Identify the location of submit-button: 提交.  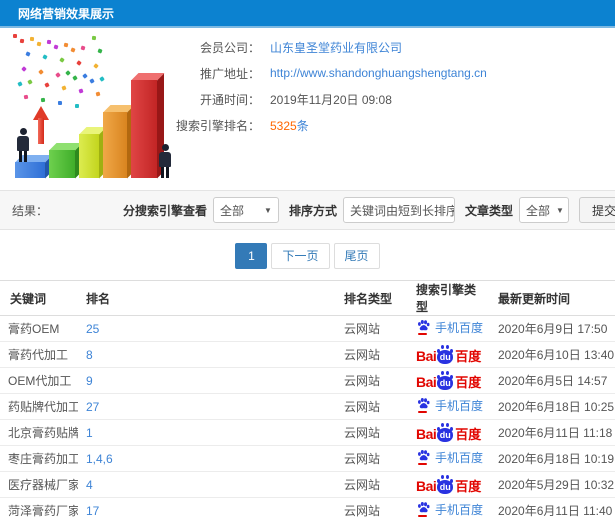
(596, 210).